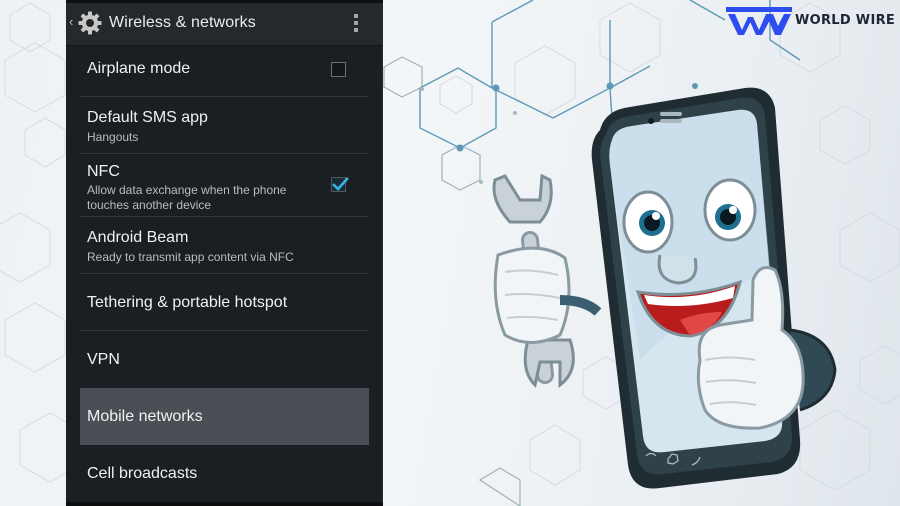 The height and width of the screenshot is (506, 900). What do you see at coordinates (190, 257) in the screenshot?
I see `setting-subtitle: Ready to transmit app content via NFC` at bounding box center [190, 257].